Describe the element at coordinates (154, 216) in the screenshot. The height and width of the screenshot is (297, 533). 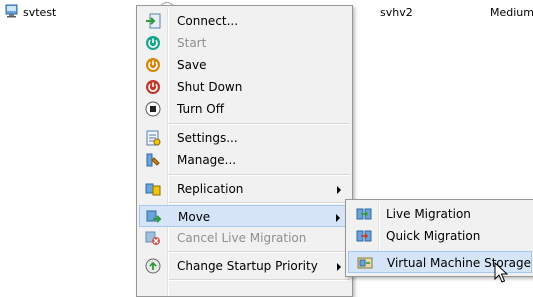
I see `move-icon` at that location.